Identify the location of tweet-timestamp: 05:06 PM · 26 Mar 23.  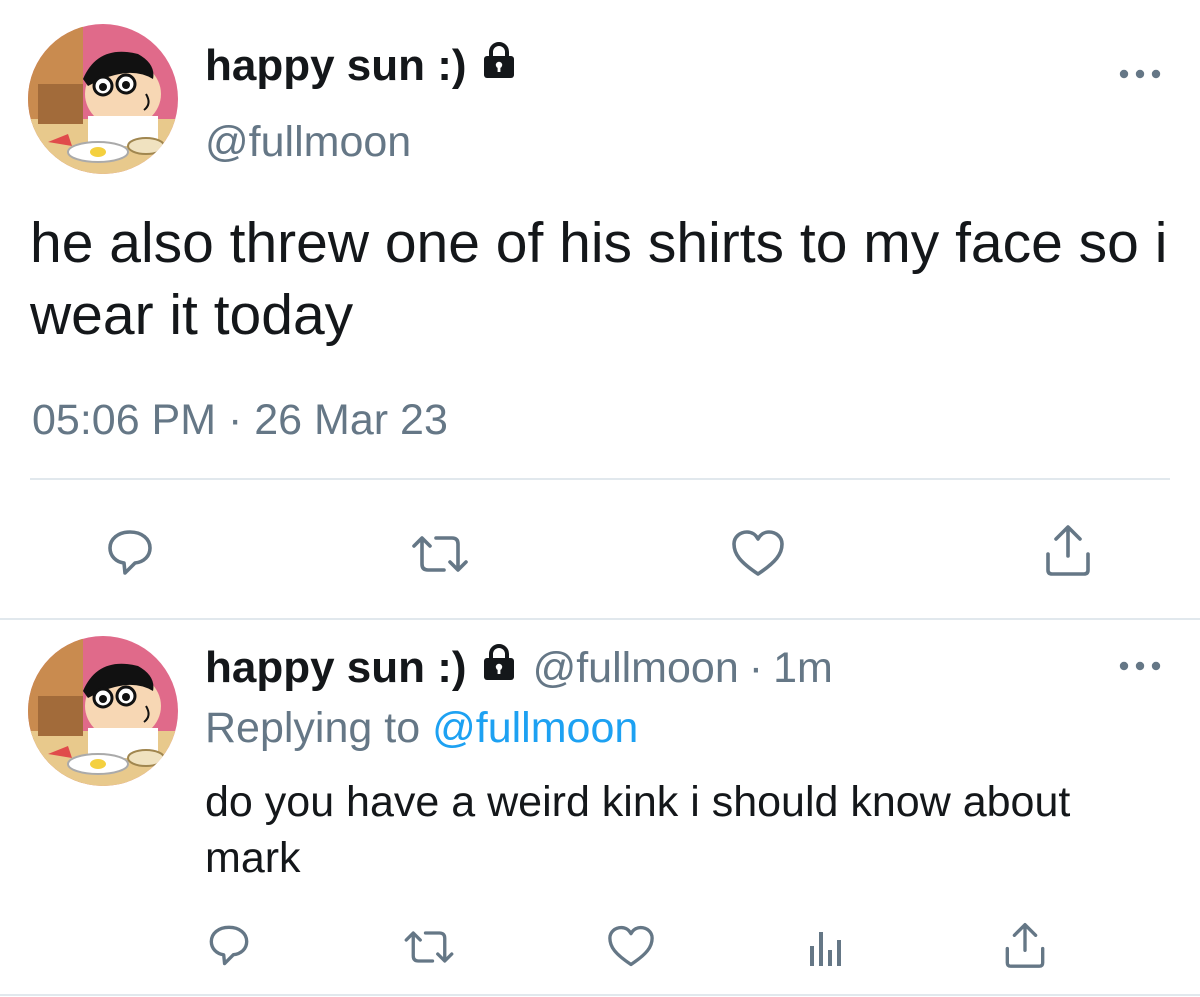
(240, 420).